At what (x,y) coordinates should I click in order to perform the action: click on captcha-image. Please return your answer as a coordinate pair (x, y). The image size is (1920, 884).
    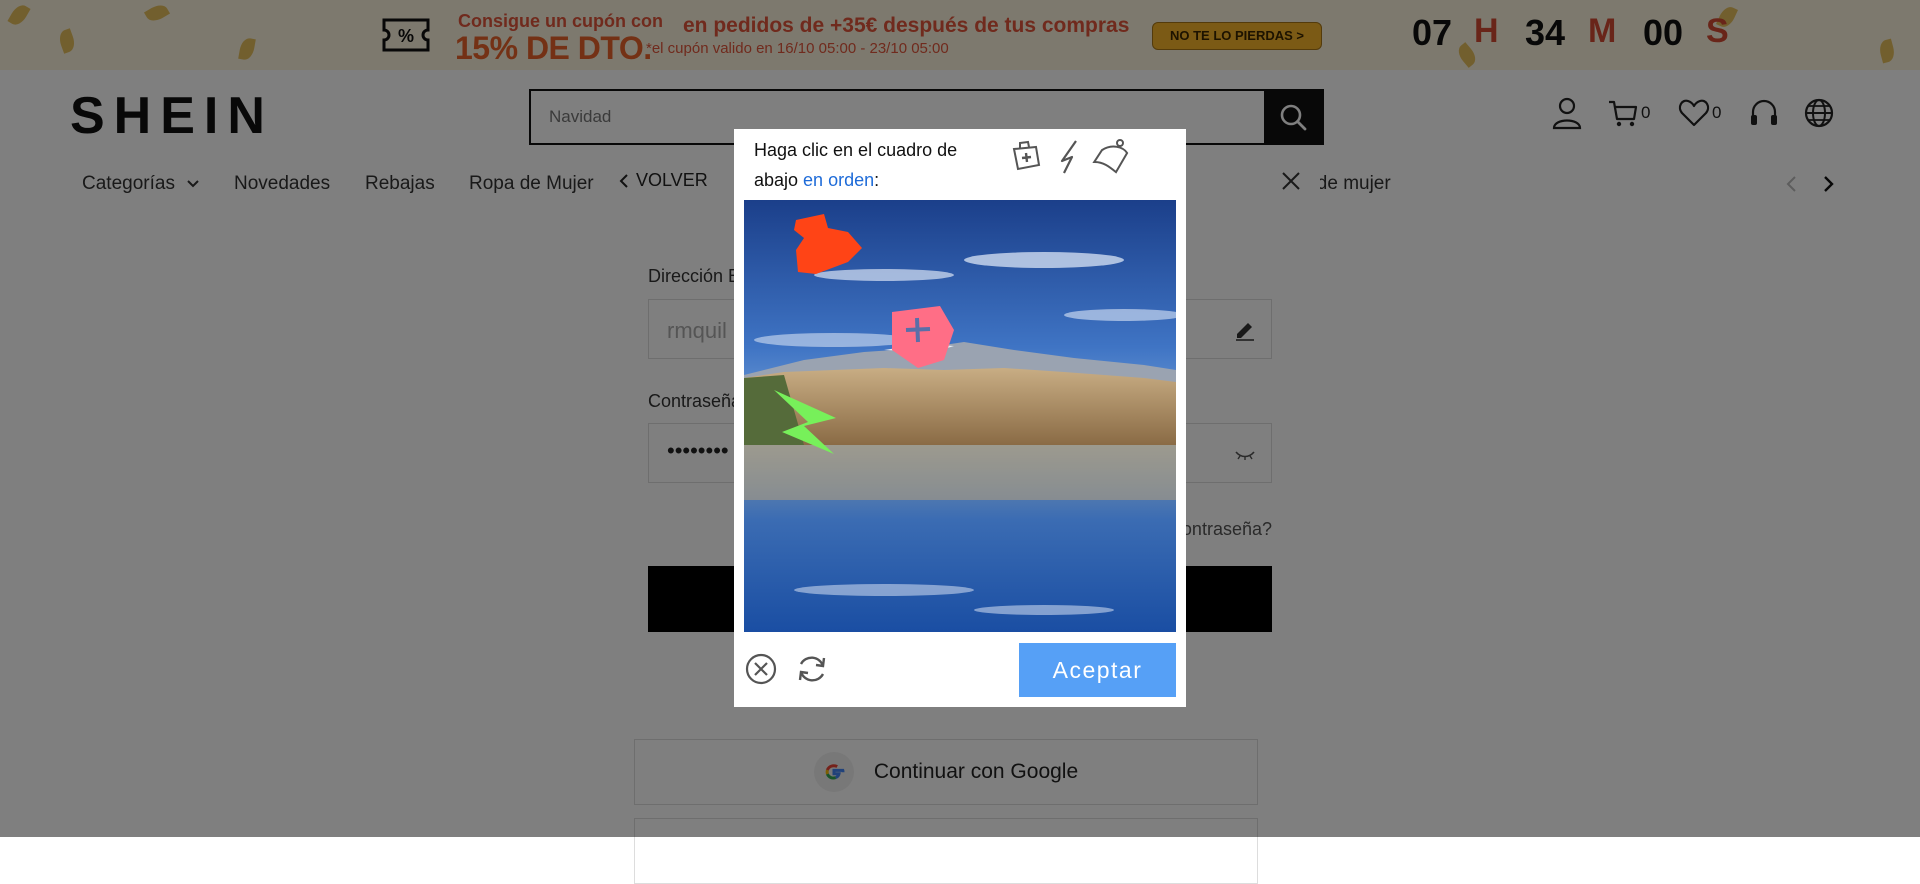
    Looking at the image, I should click on (960, 416).